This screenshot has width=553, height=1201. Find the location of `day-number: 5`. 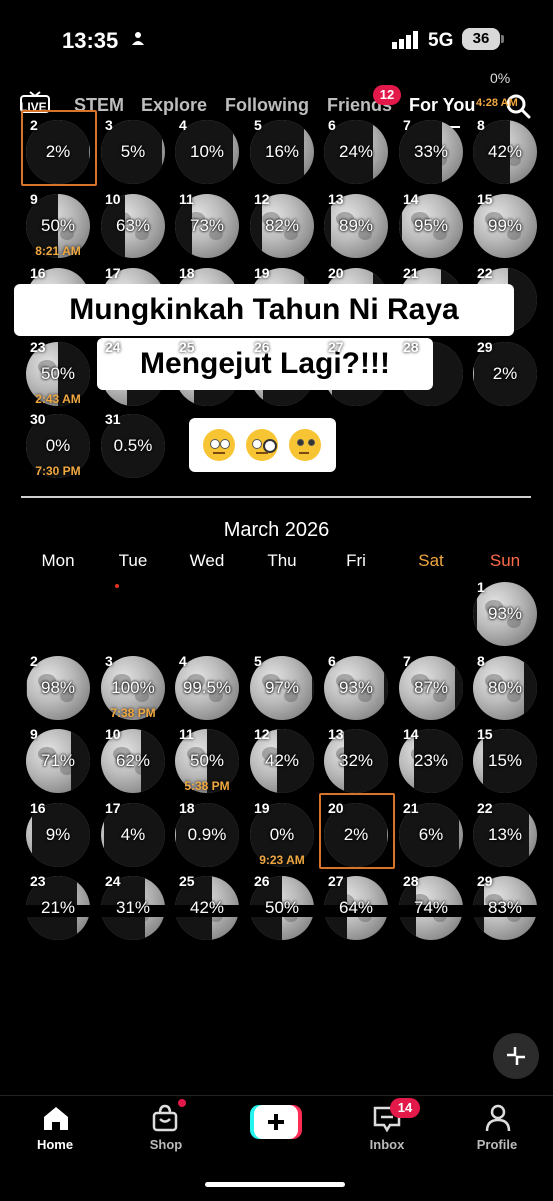

day-number: 5 is located at coordinates (258, 661).